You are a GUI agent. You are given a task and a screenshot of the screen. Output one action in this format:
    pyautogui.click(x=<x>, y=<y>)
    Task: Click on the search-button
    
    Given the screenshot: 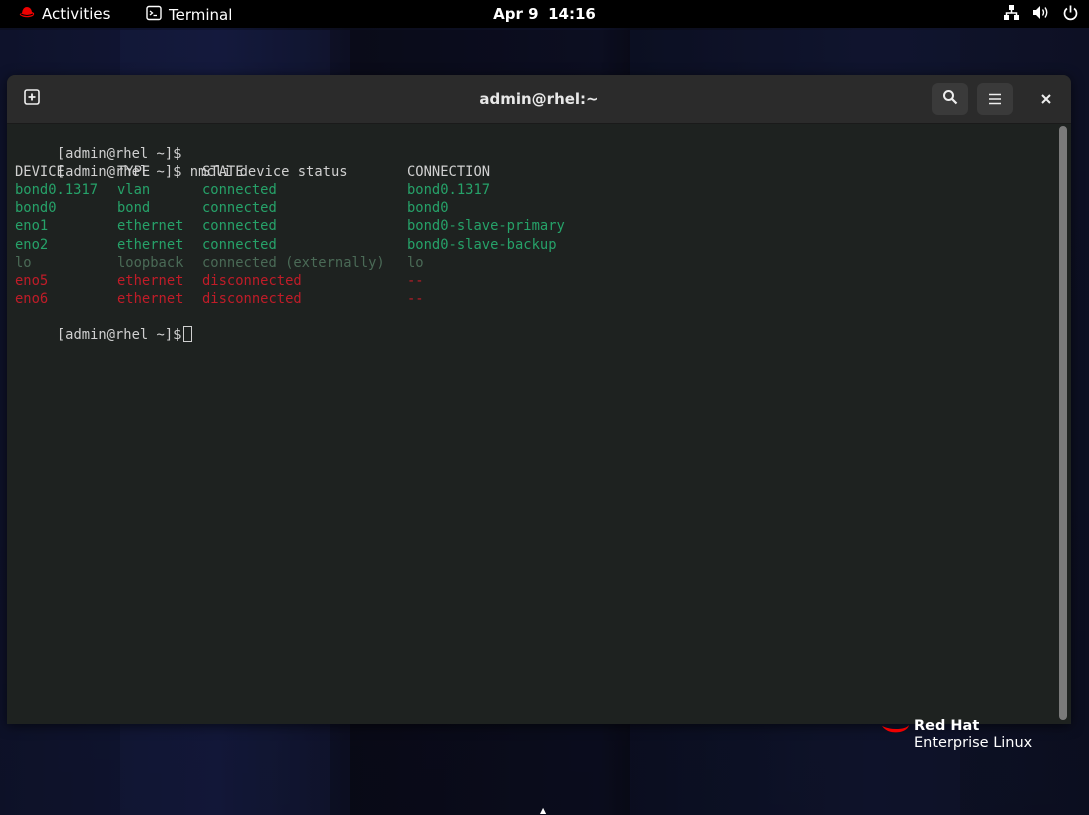 What is the action you would take?
    pyautogui.click(x=950, y=99)
    